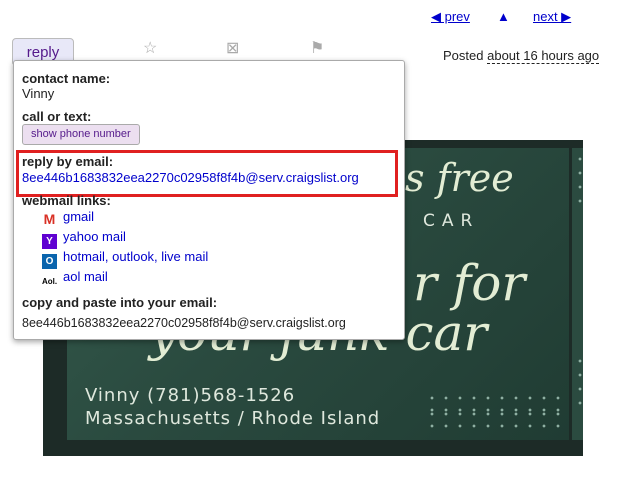  I want to click on flag-icon: ⚑, so click(317, 48).